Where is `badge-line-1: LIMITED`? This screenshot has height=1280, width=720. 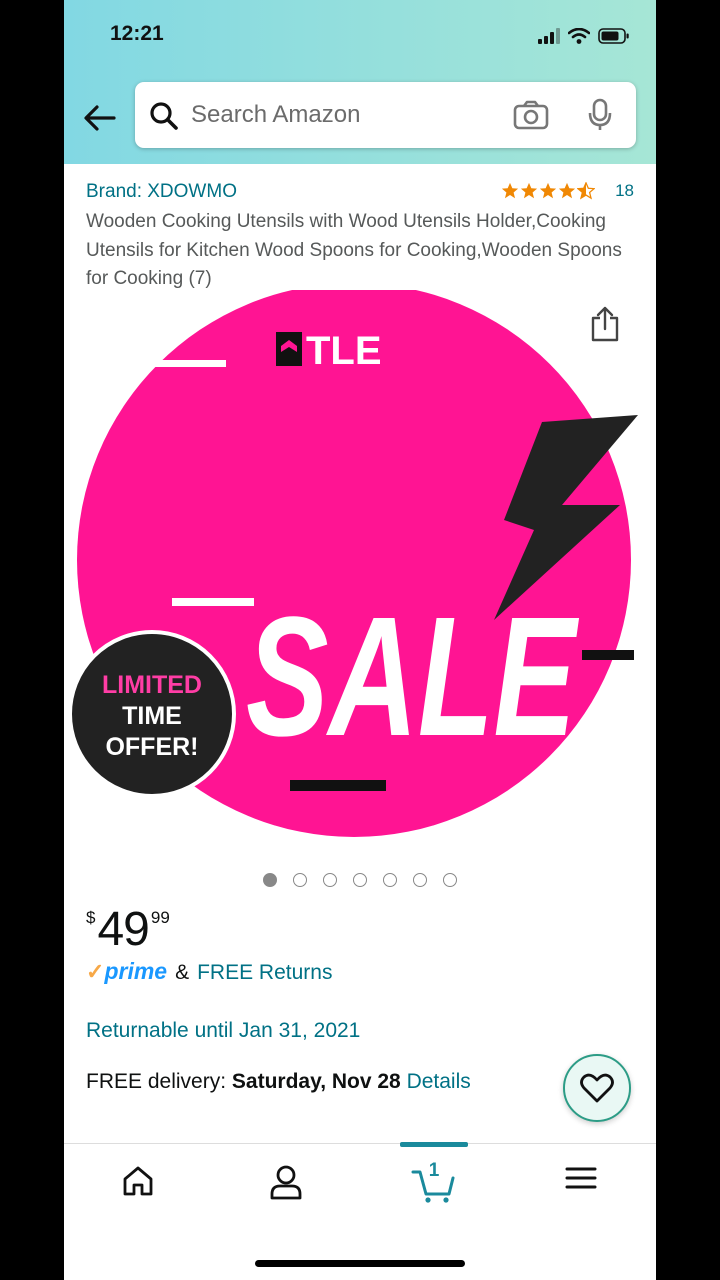
badge-line-1: LIMITED is located at coordinates (152, 685).